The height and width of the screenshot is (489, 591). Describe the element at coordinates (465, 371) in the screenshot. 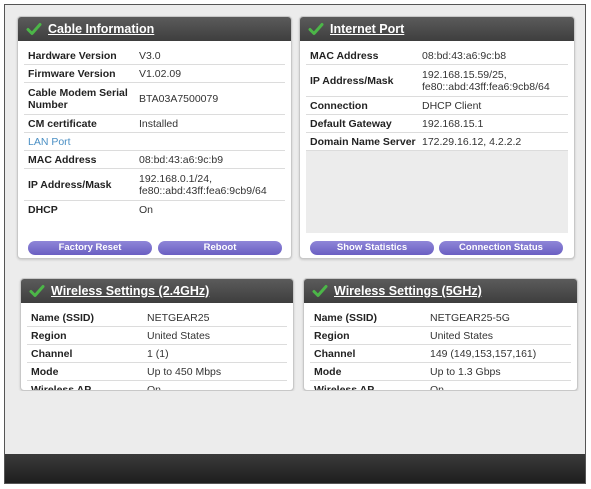

I see `row-value: Up to 1.3 Gbps` at that location.